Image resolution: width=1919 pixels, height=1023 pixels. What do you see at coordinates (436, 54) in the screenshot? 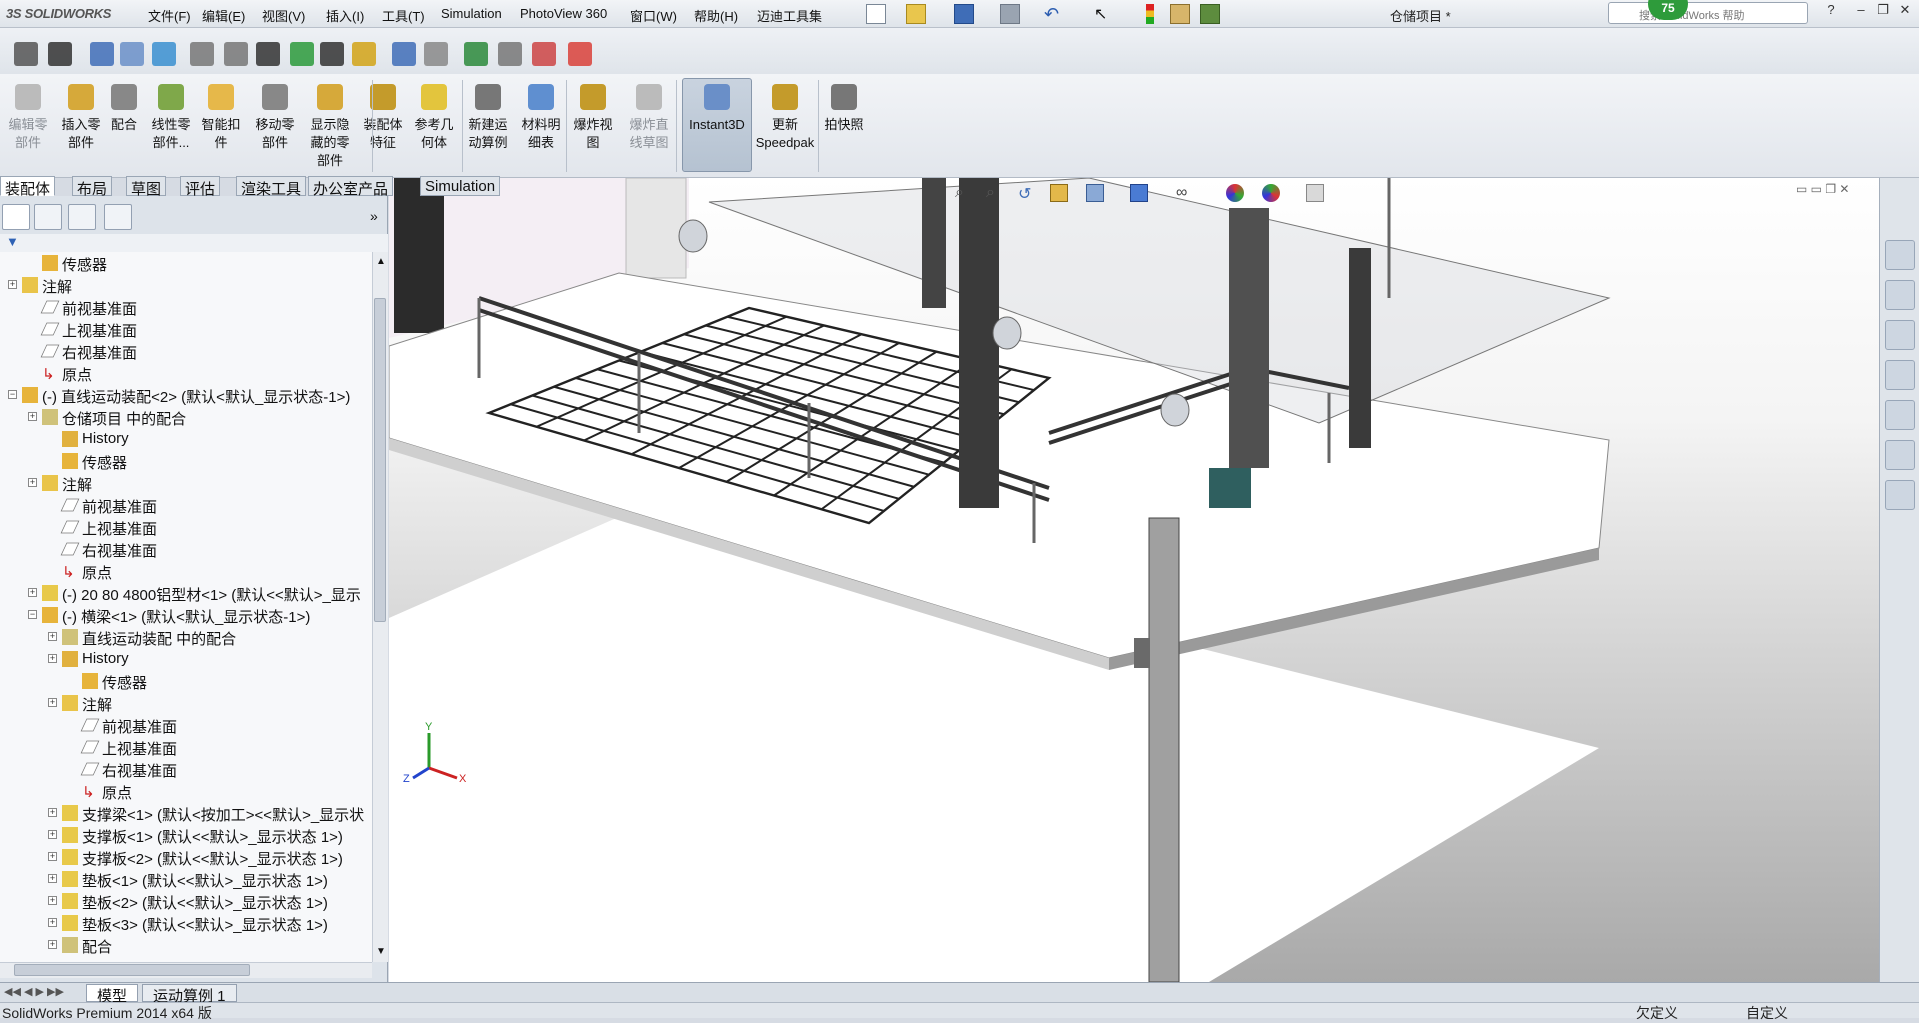
I see `binoculars-icon` at bounding box center [436, 54].